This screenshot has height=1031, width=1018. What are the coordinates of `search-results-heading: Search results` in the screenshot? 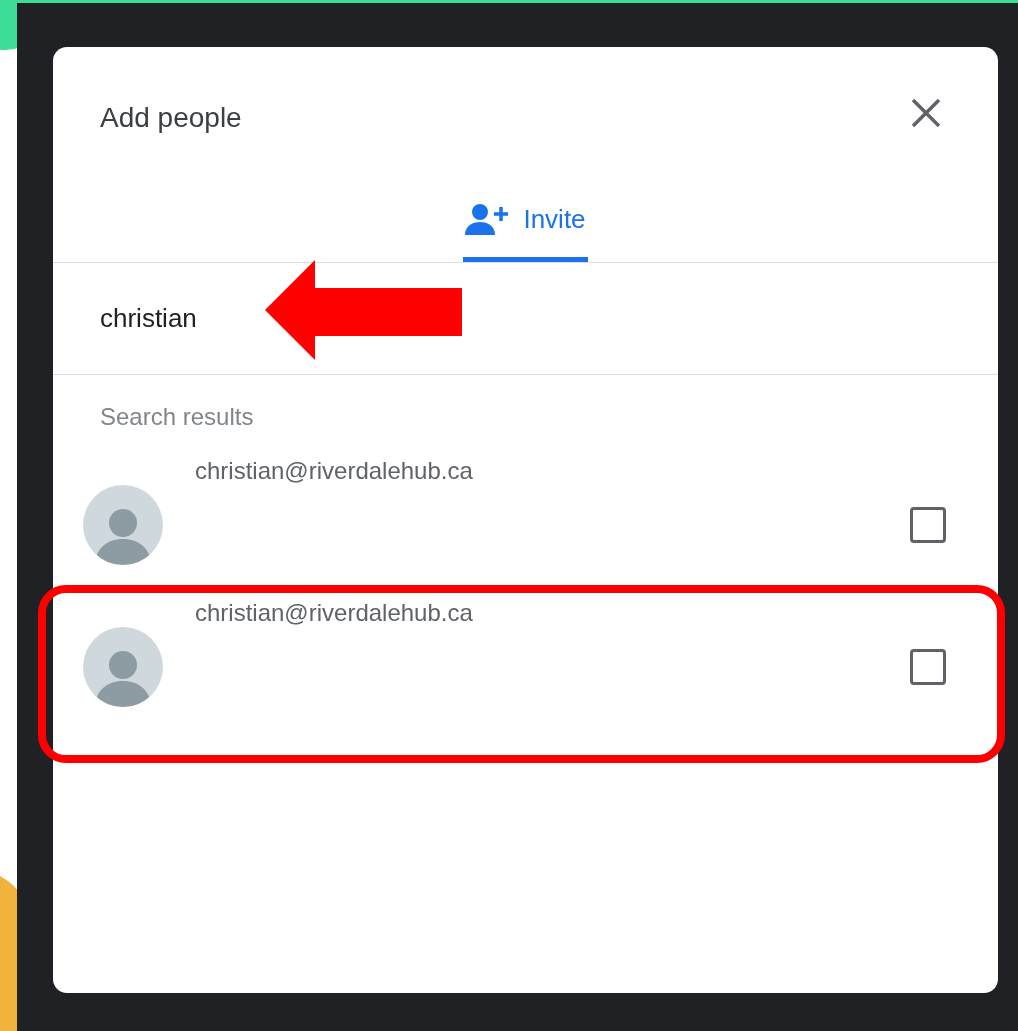 It's located at (177, 417).